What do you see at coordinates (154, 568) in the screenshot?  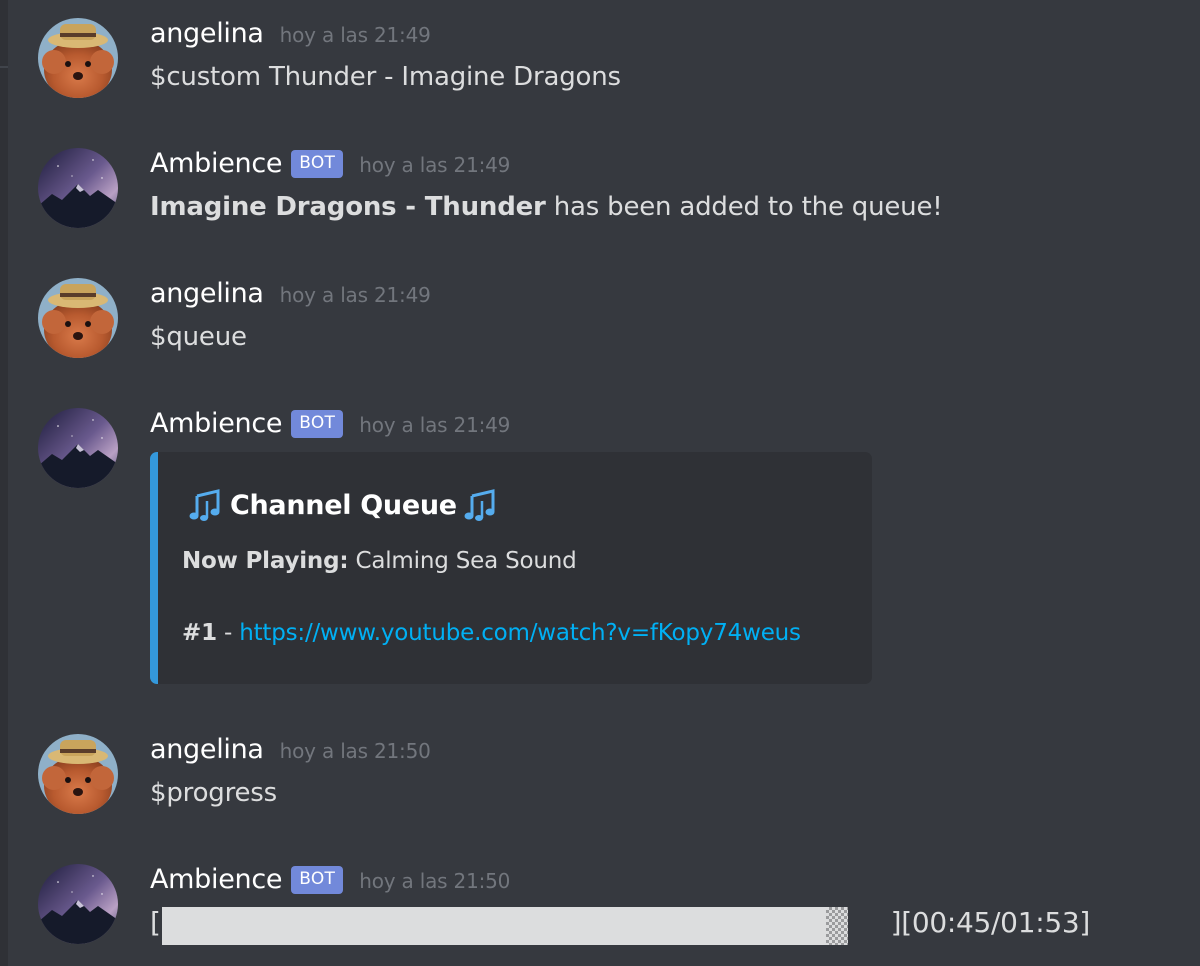 I see `embed-accent-bar` at bounding box center [154, 568].